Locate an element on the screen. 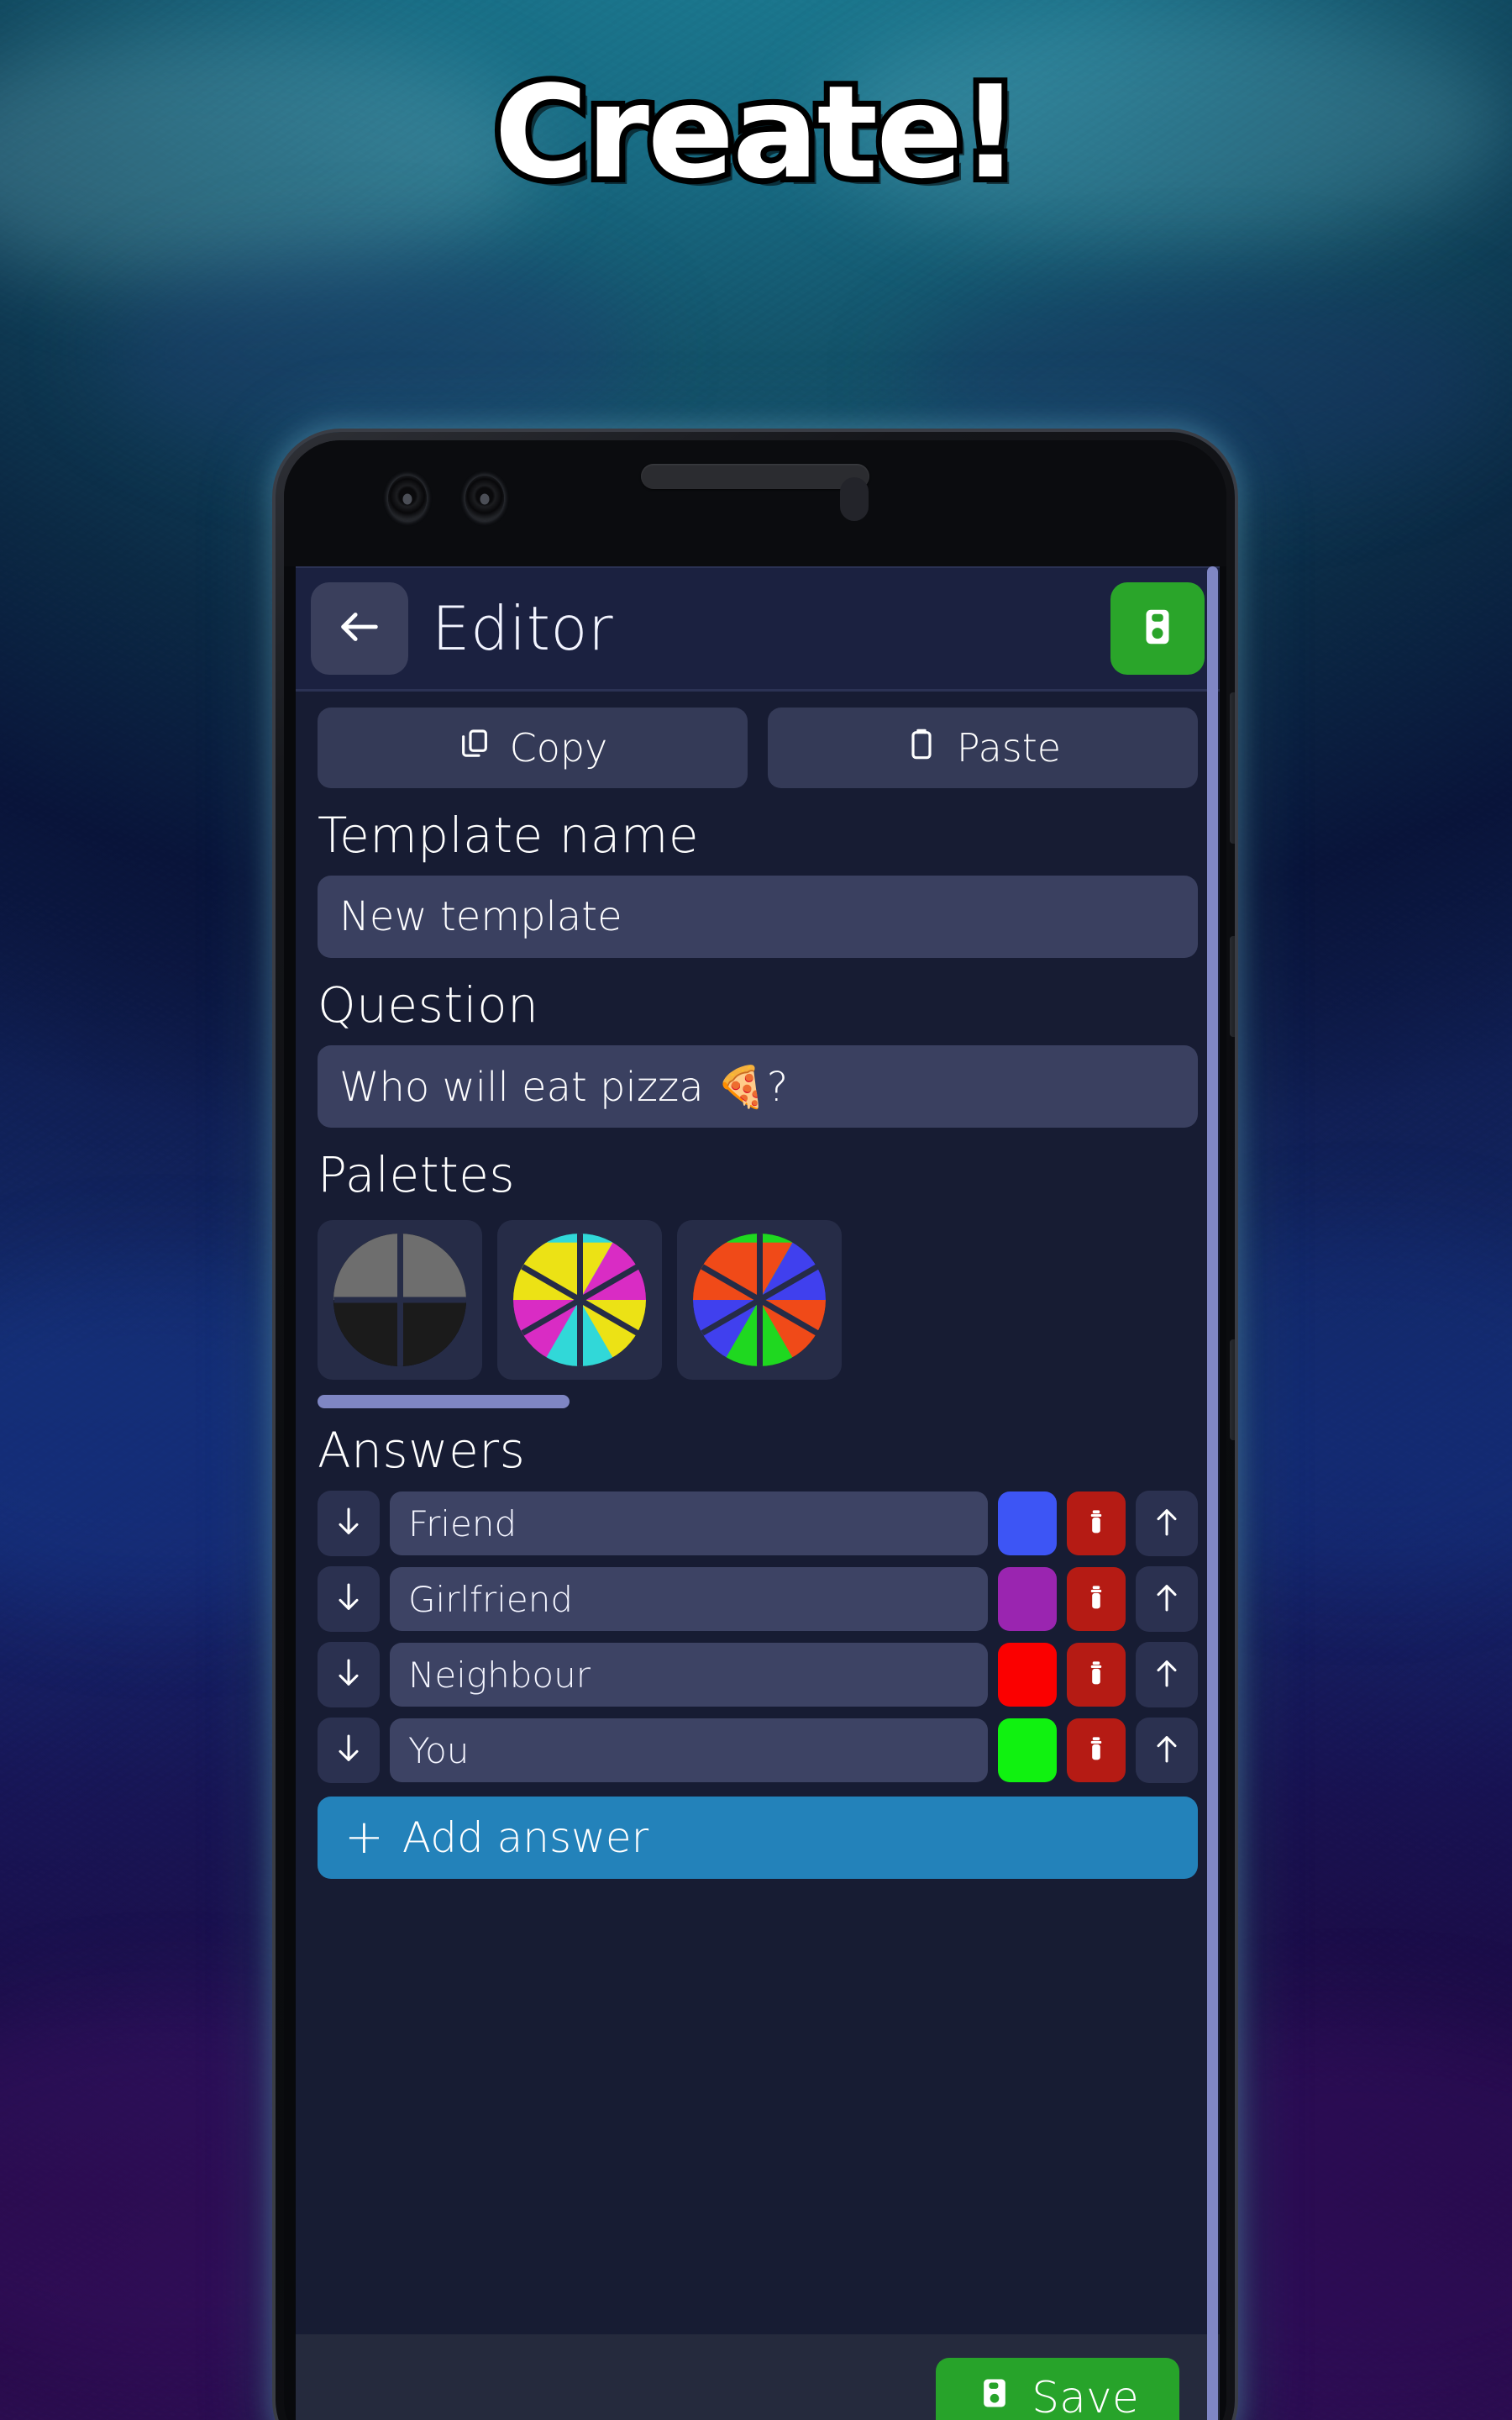 This screenshot has width=1512, height=2420. answer-text-input: Friend is located at coordinates (689, 1523).